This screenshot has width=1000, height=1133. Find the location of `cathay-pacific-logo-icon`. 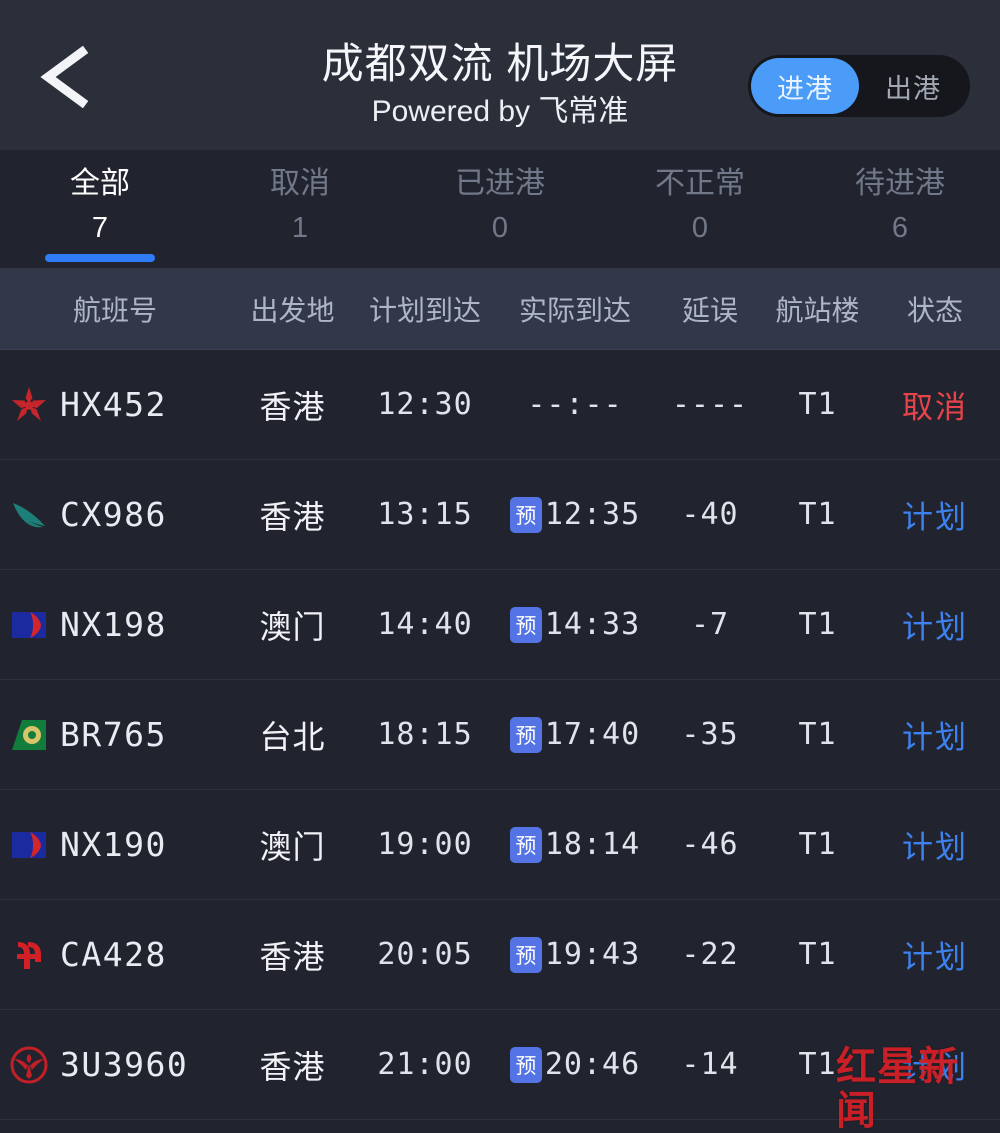

cathay-pacific-logo-icon is located at coordinates (29, 515).